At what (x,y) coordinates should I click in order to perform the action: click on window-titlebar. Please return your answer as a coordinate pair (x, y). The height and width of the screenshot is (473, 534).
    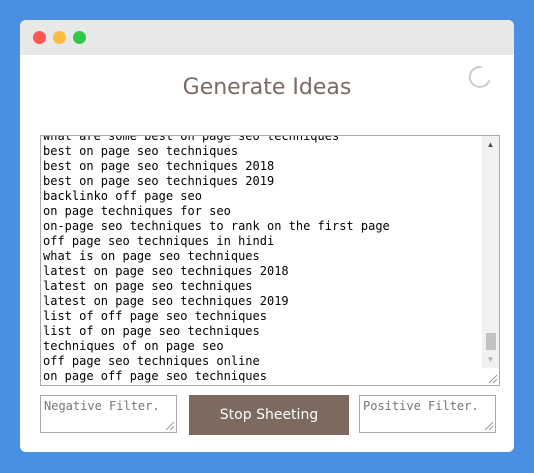
    Looking at the image, I should click on (267, 37).